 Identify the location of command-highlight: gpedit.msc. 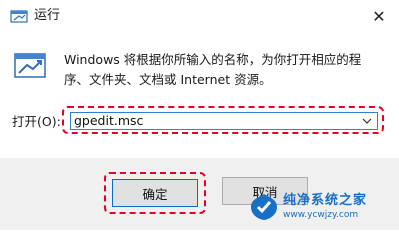
(223, 120).